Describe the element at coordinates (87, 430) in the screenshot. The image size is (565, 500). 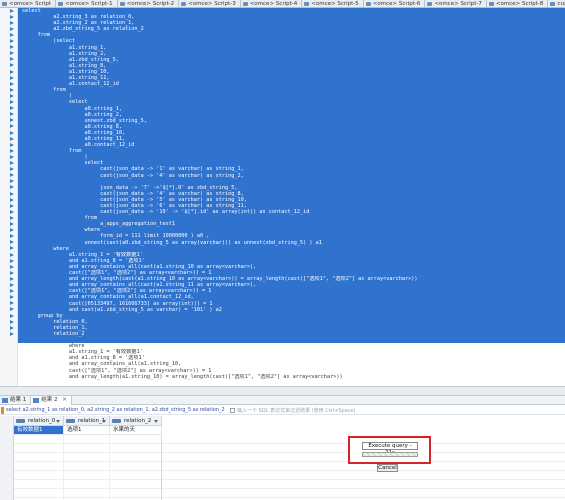
I see `table-cell: 选项1` at that location.